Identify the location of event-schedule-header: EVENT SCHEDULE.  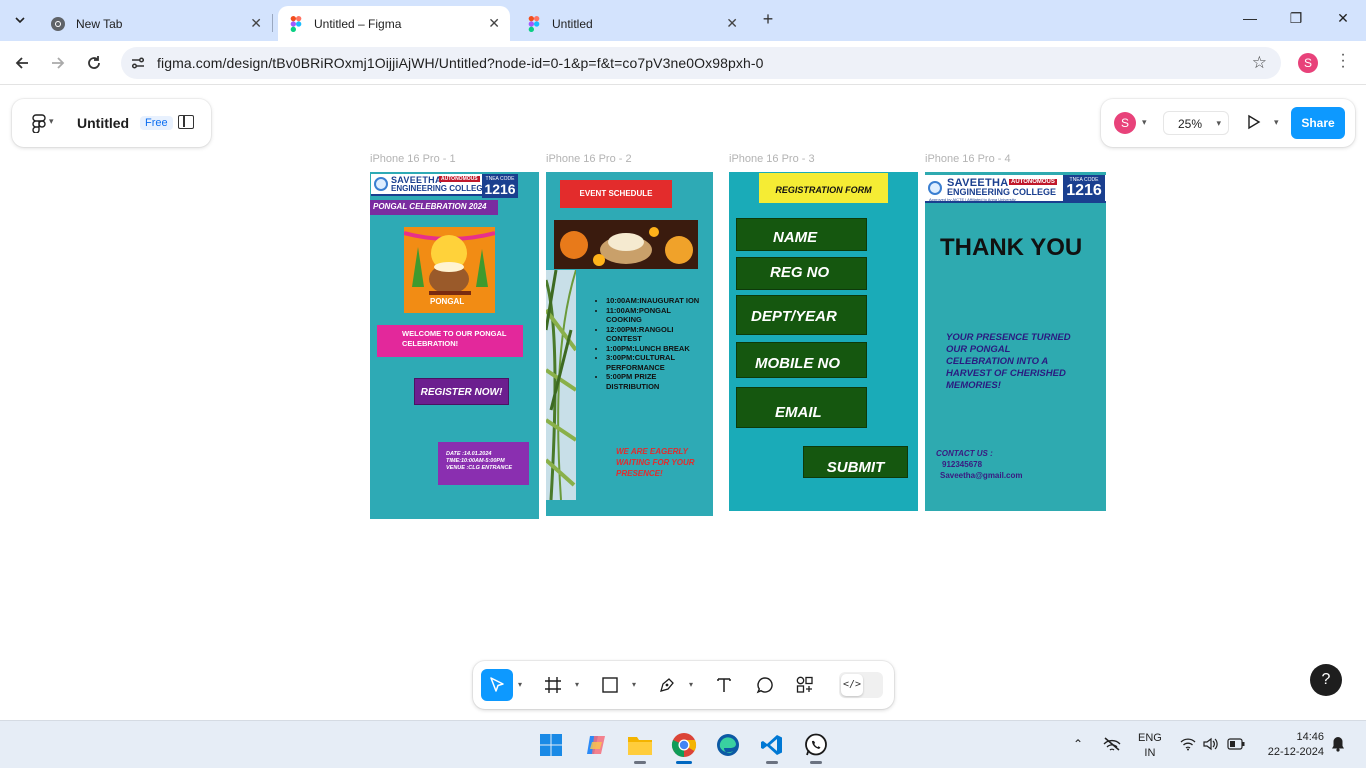
(616, 194).